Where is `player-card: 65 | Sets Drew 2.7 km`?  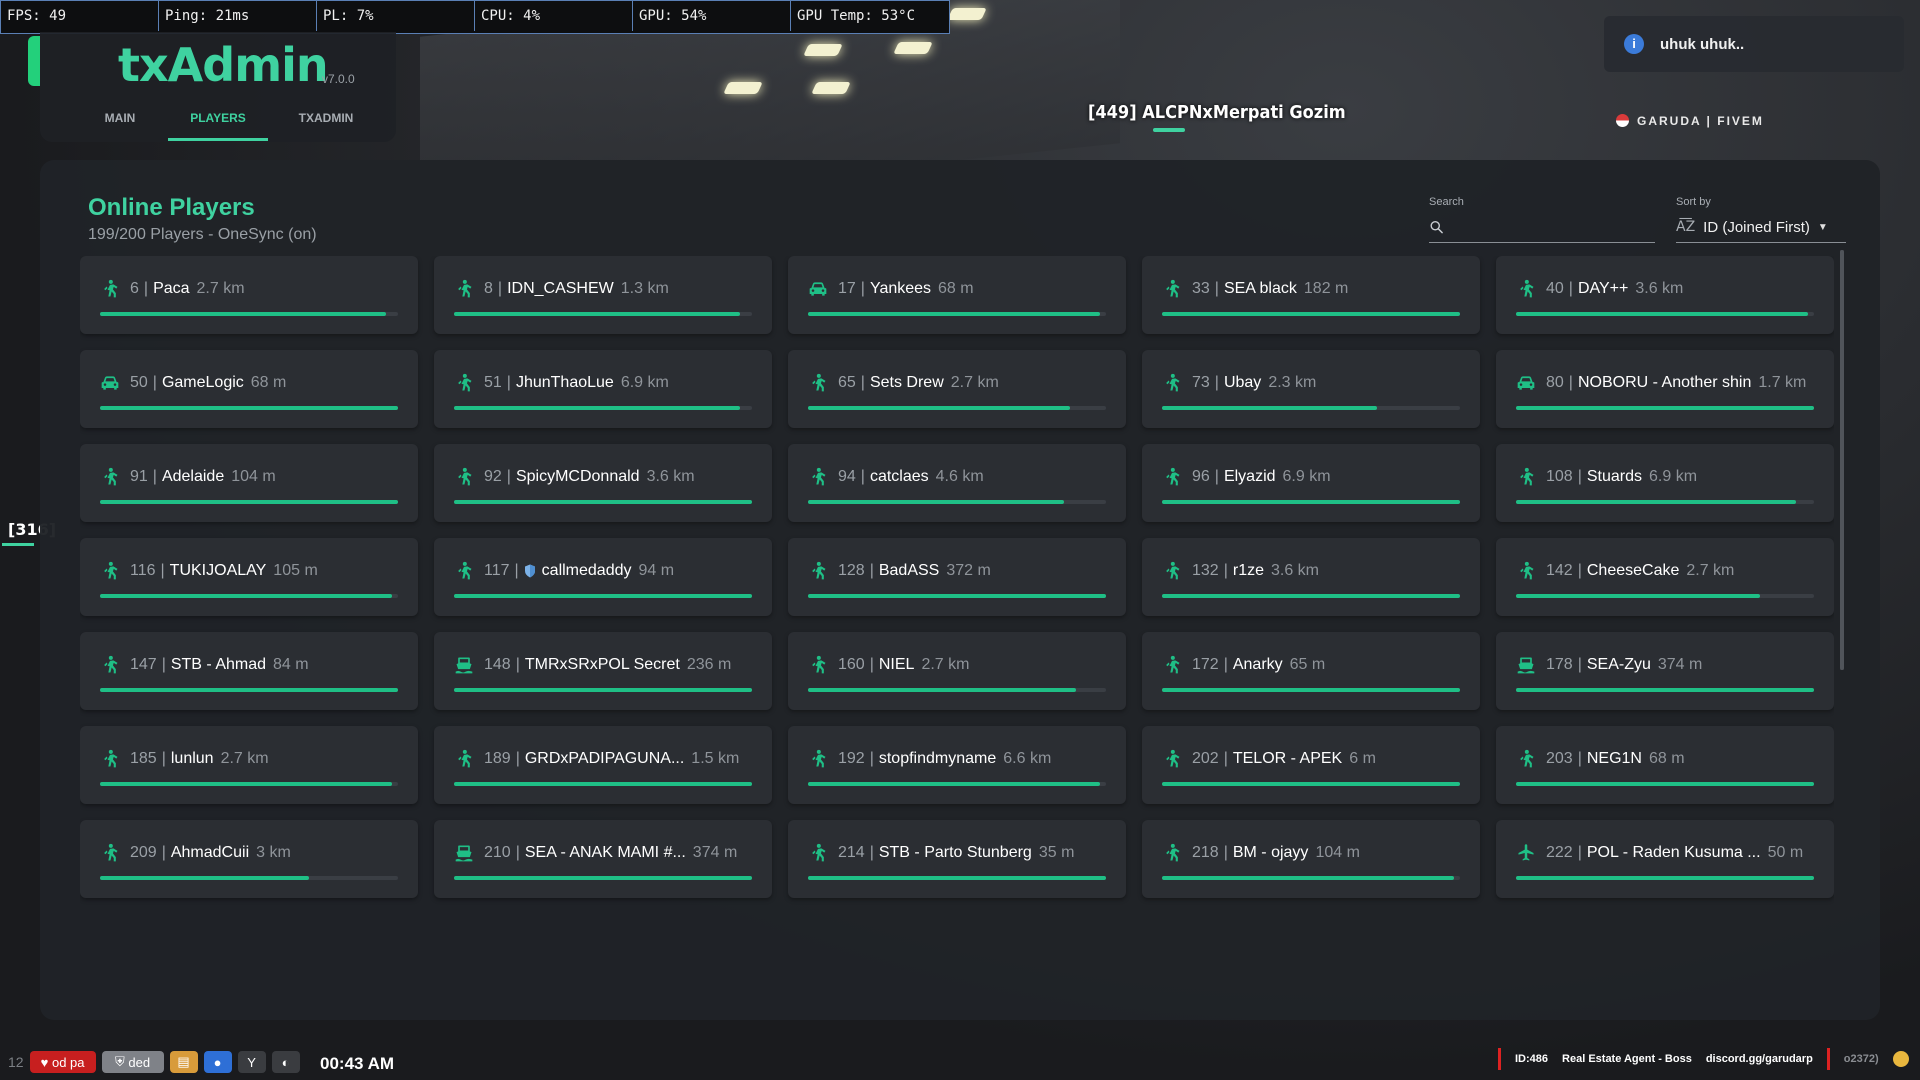
player-card: 65 | Sets Drew 2.7 km is located at coordinates (957, 389).